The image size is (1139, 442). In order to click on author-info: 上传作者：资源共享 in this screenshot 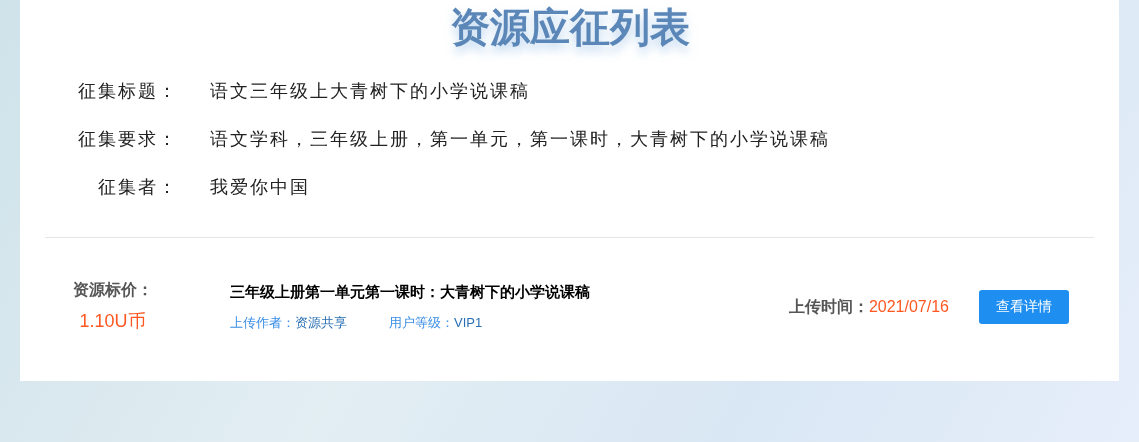, I will do `click(288, 323)`.